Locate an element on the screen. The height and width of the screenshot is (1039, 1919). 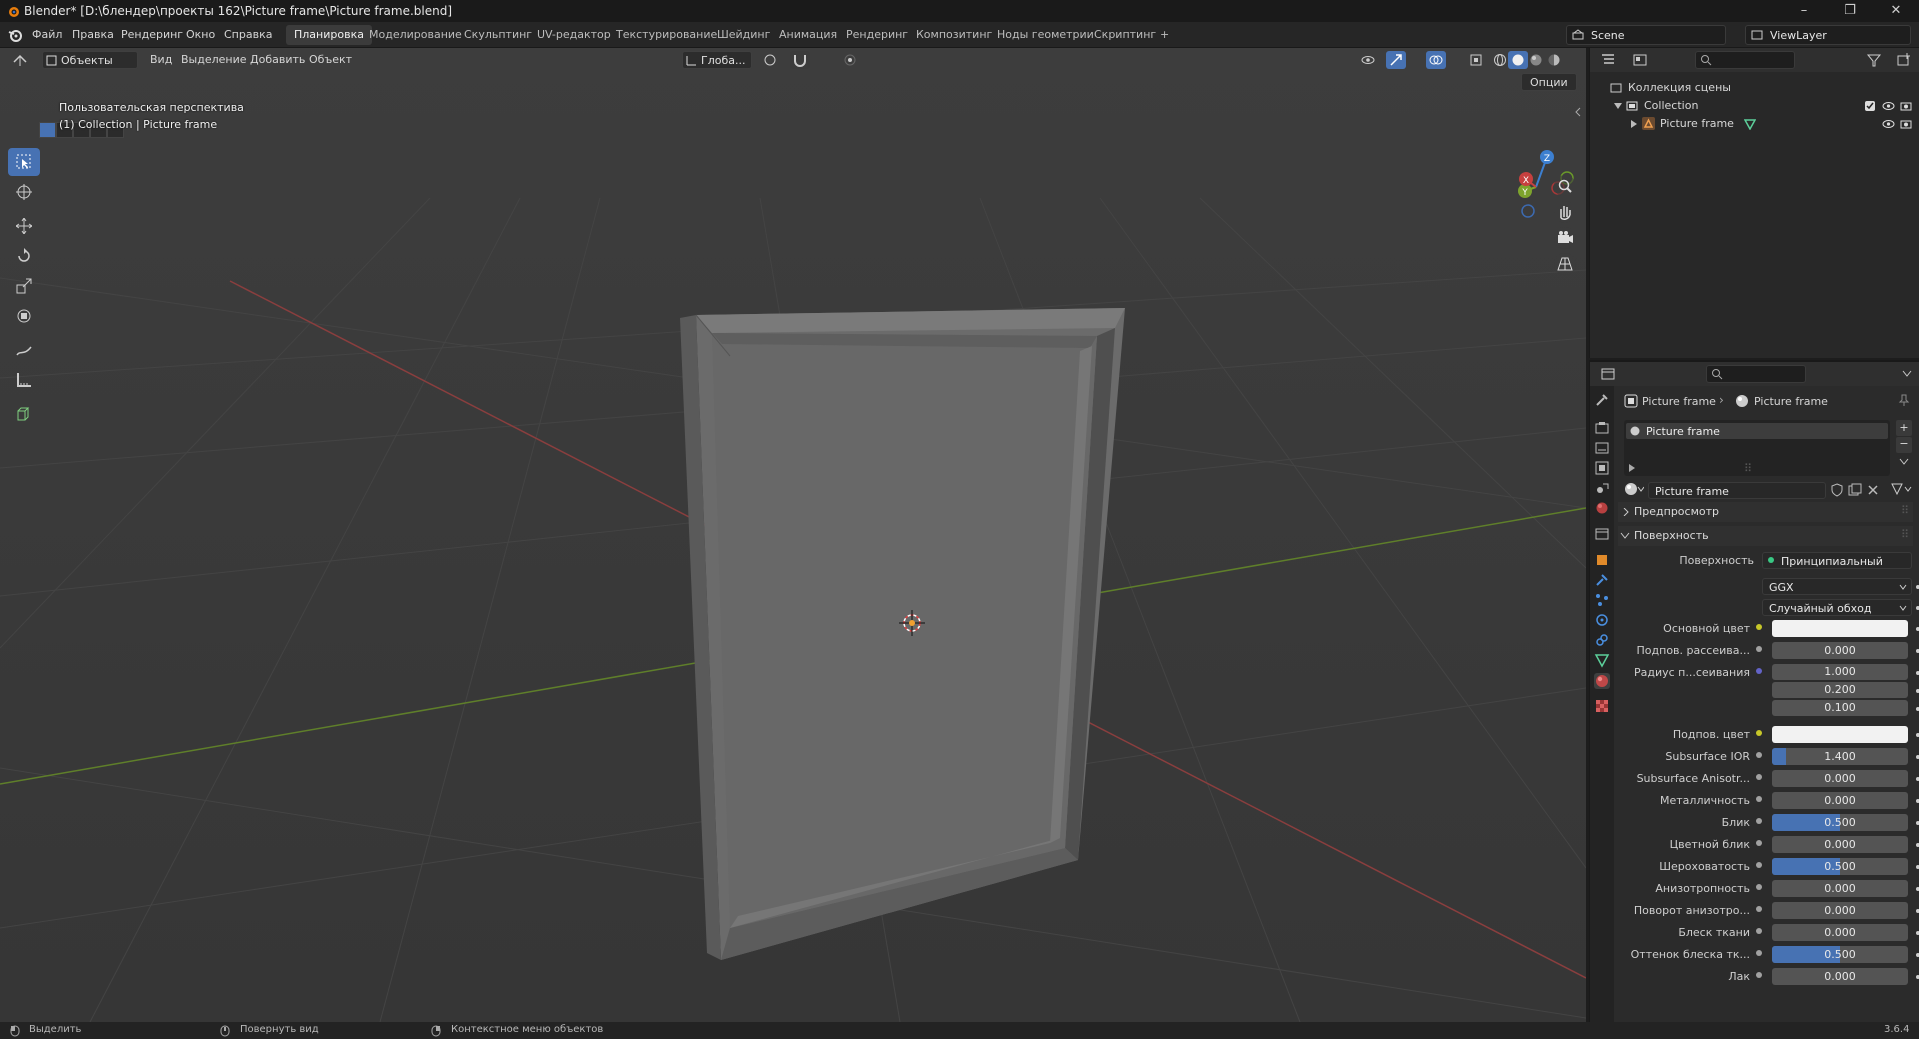
picture-frame-object is located at coordinates (902, 634).